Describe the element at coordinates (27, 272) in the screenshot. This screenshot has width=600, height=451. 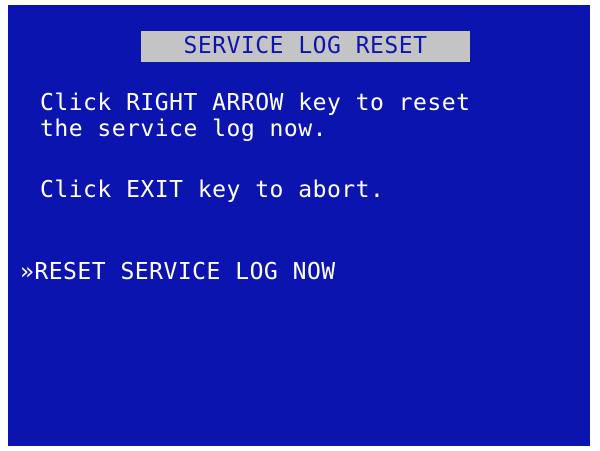
I see `selected-marker-icon: »` at that location.